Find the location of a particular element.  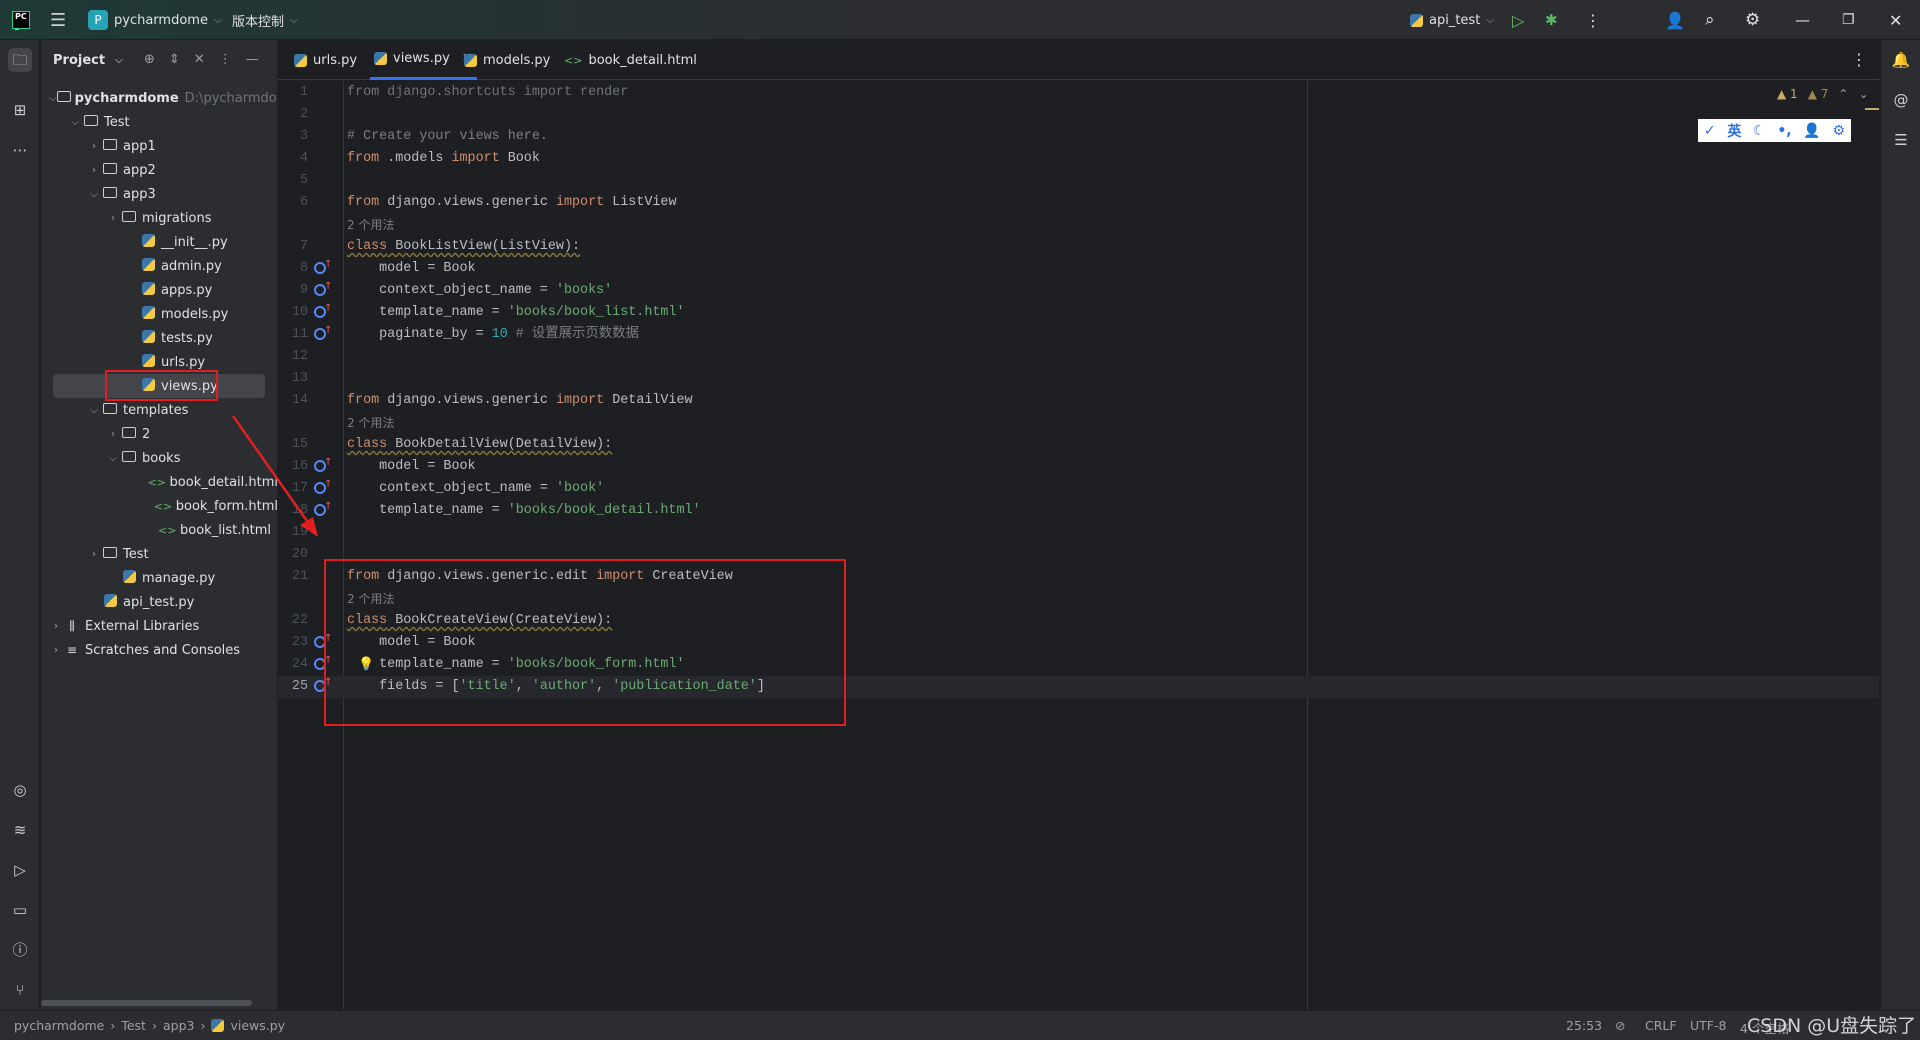

code-line: 12 is located at coordinates (1078, 357).